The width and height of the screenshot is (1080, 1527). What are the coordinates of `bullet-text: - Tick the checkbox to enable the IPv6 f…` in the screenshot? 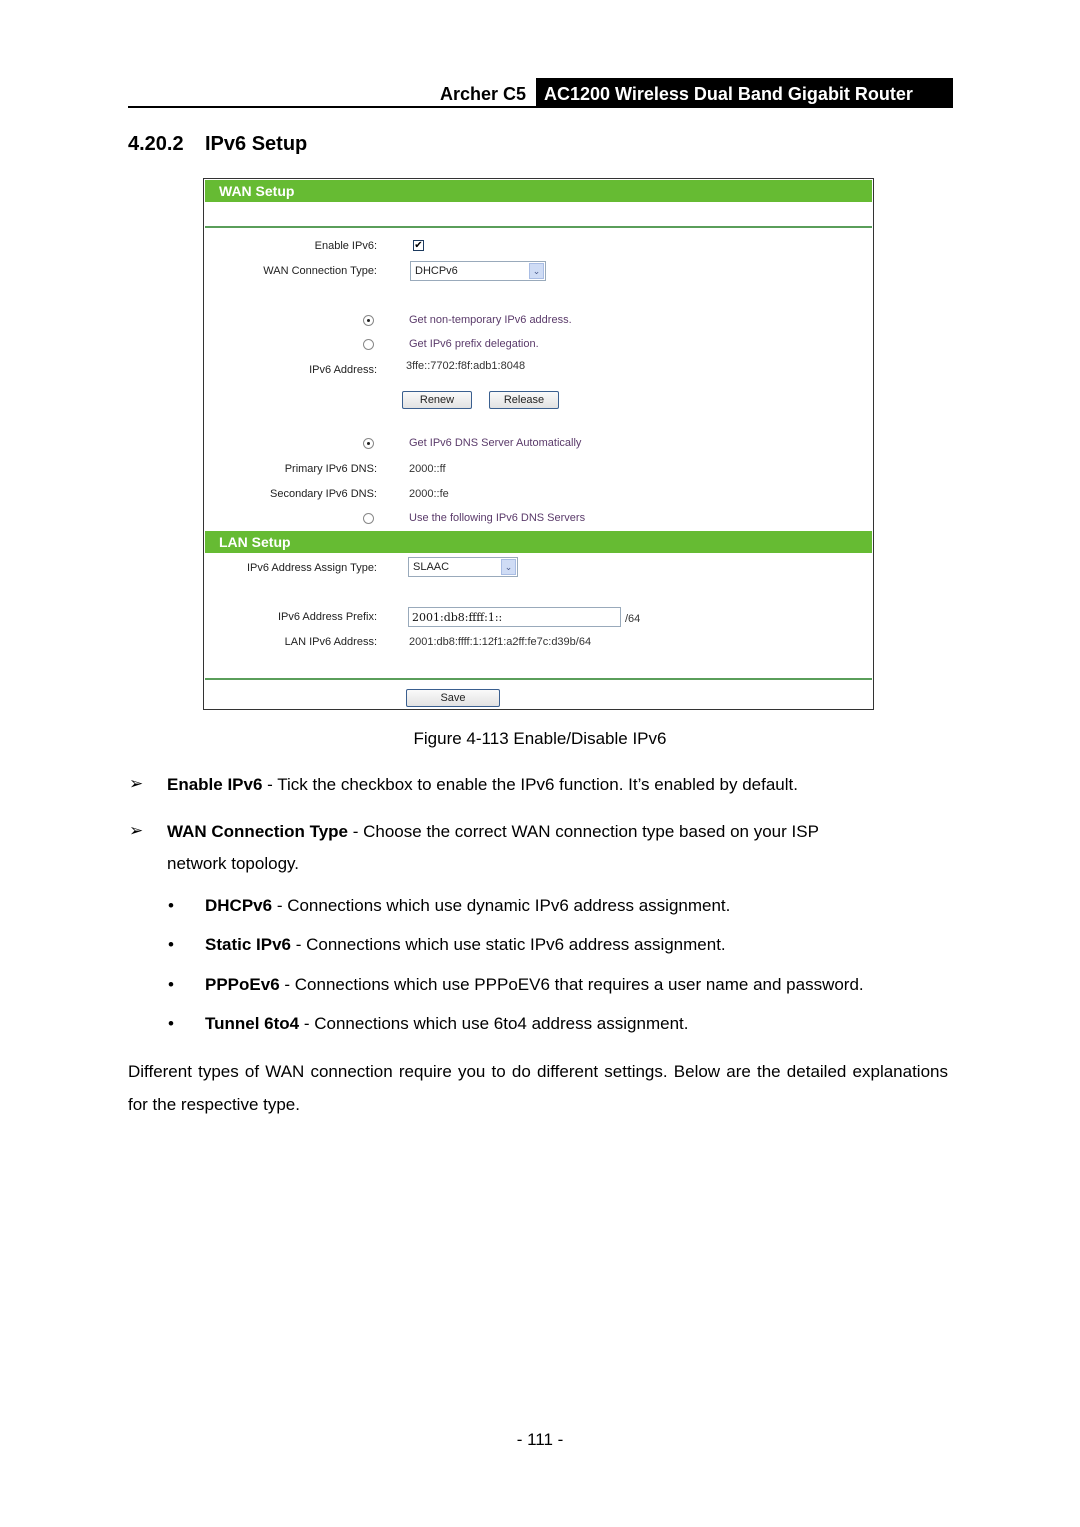 It's located at (530, 784).